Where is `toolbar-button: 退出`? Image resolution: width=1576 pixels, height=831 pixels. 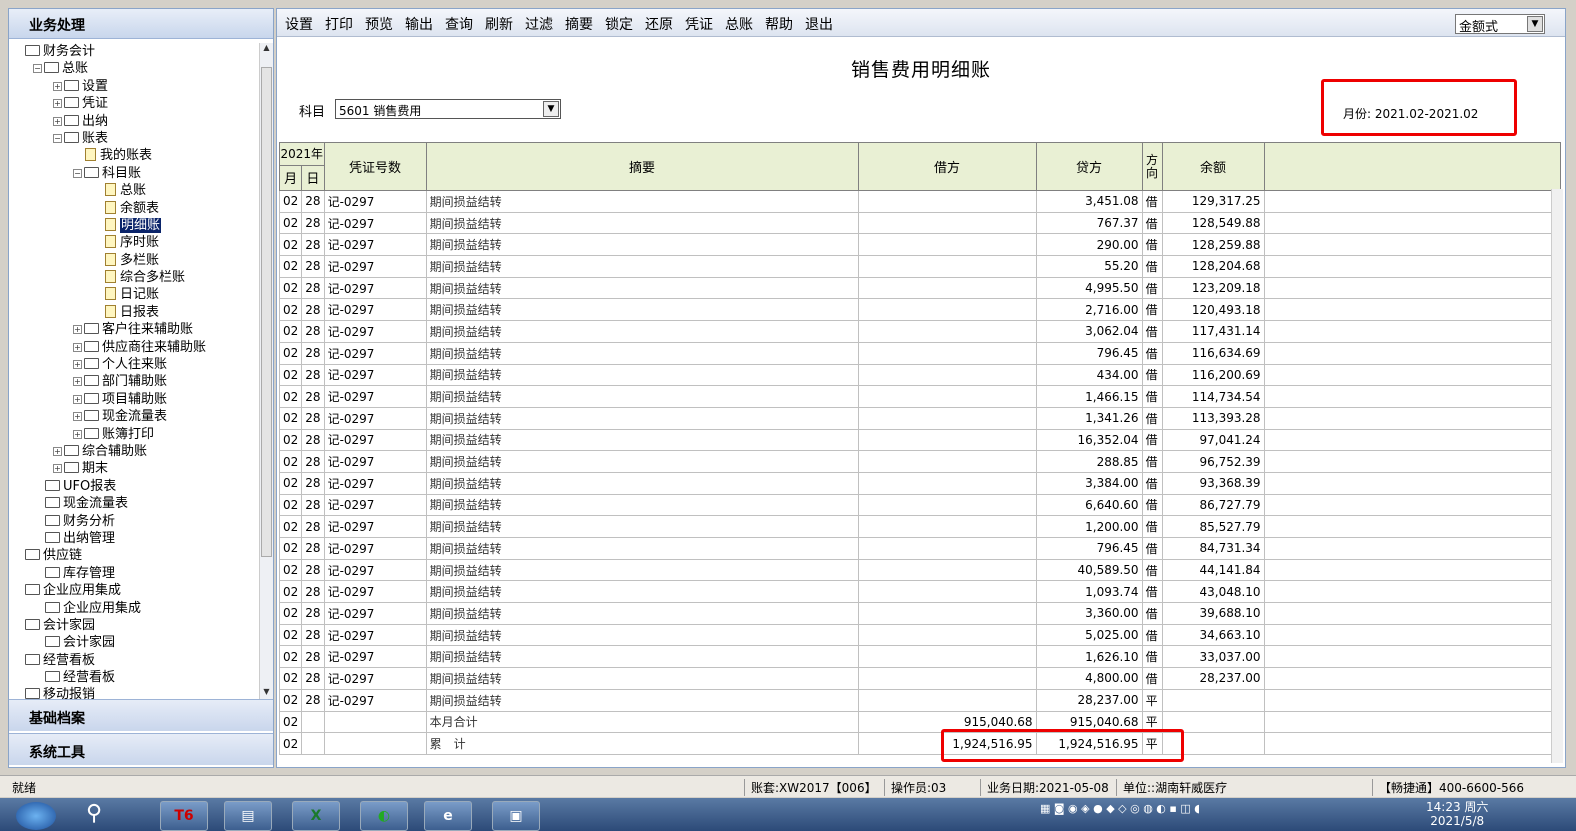 toolbar-button: 退出 is located at coordinates (819, 25).